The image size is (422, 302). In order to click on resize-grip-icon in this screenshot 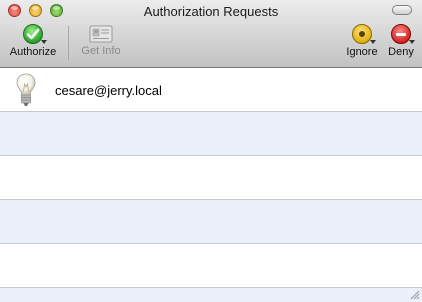, I will do `click(414, 294)`.